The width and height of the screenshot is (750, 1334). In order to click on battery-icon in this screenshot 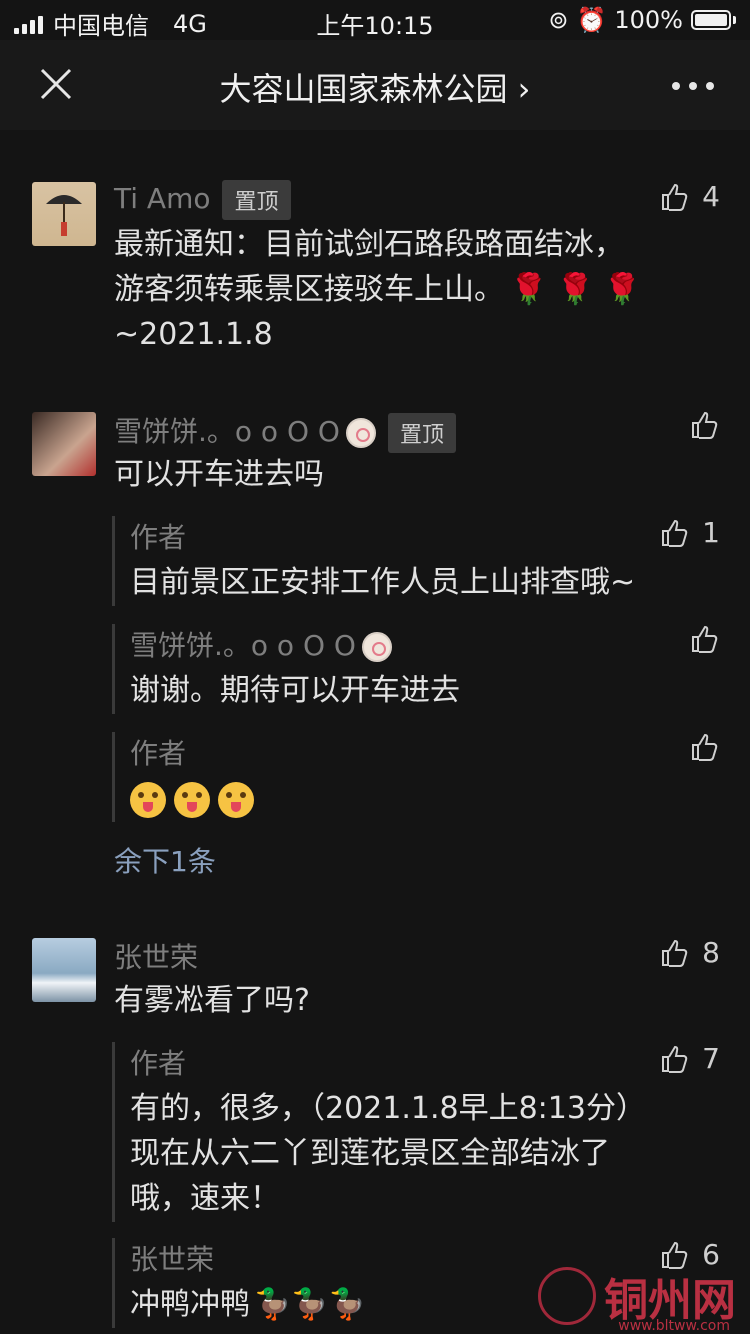, I will do `click(711, 20)`.